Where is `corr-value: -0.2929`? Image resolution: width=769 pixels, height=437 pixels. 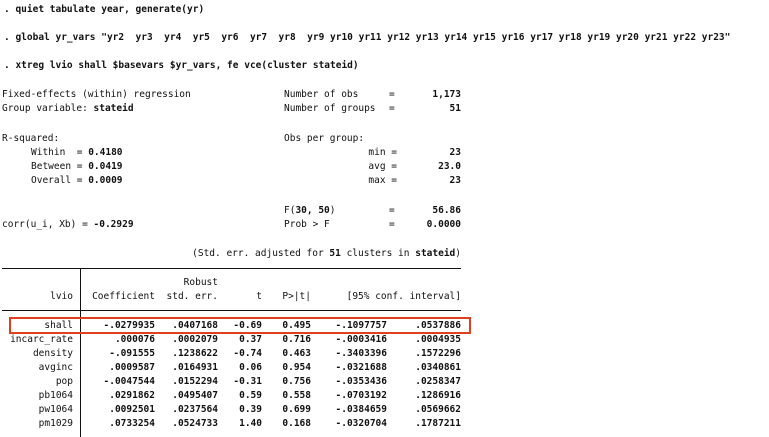
corr-value: -0.2929 is located at coordinates (113, 224).